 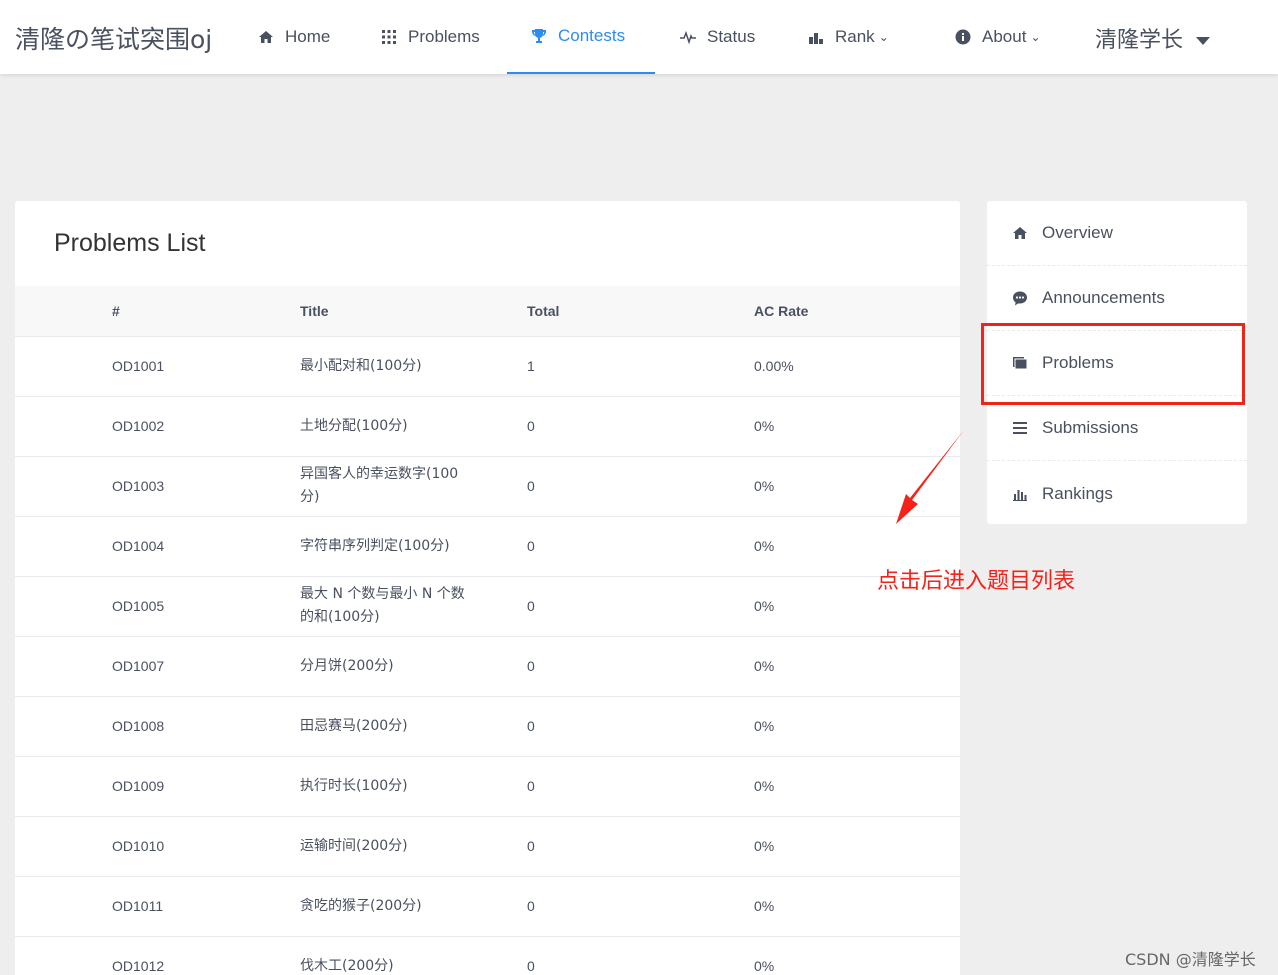 I want to click on problem-id: OD1005, so click(x=157, y=606).